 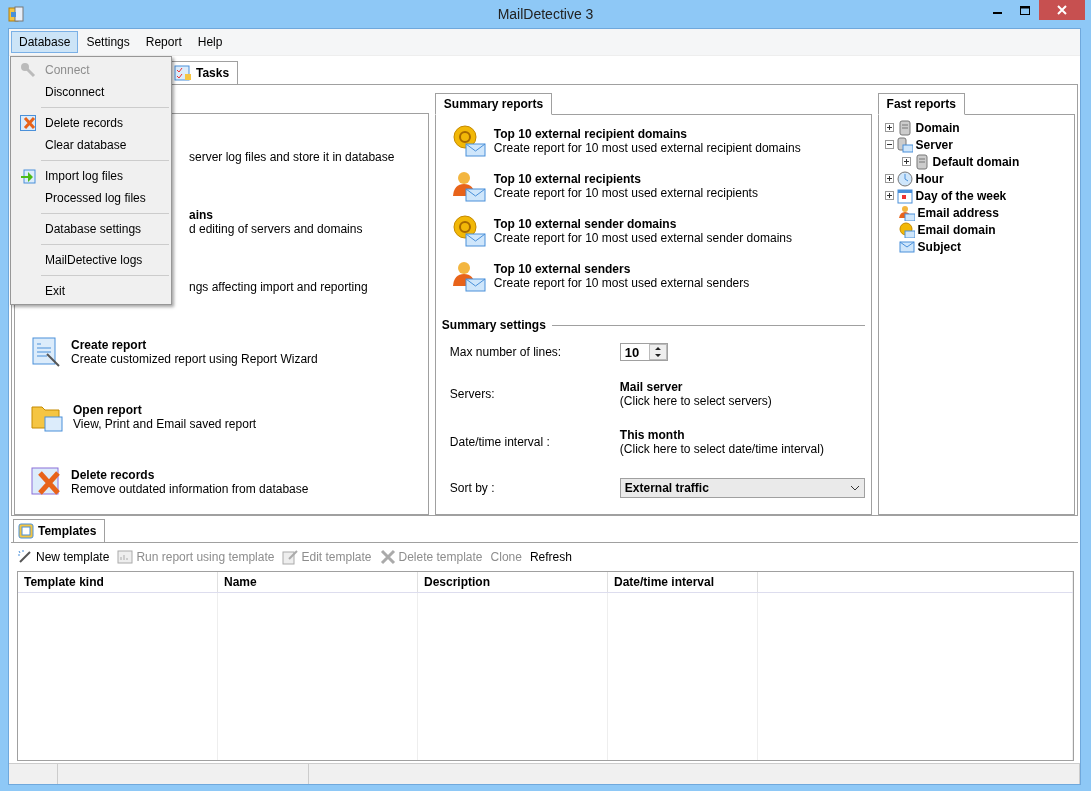 I want to click on tab: Summary reports, so click(x=493, y=104).